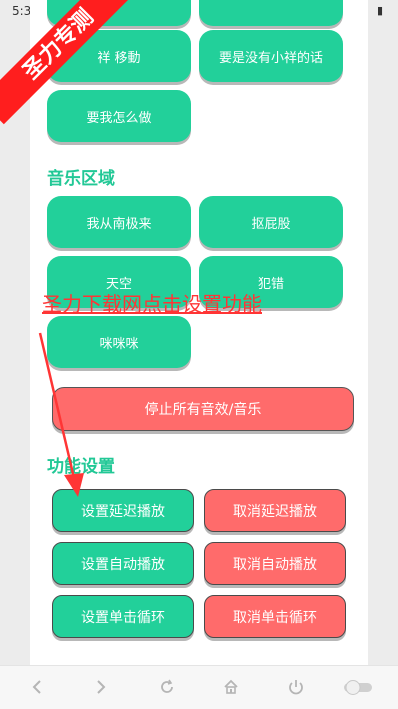 Image resolution: width=398 pixels, height=709 pixels. What do you see at coordinates (203, 409) in the screenshot?
I see `stop-all-button: 停止所有音效/音乐` at bounding box center [203, 409].